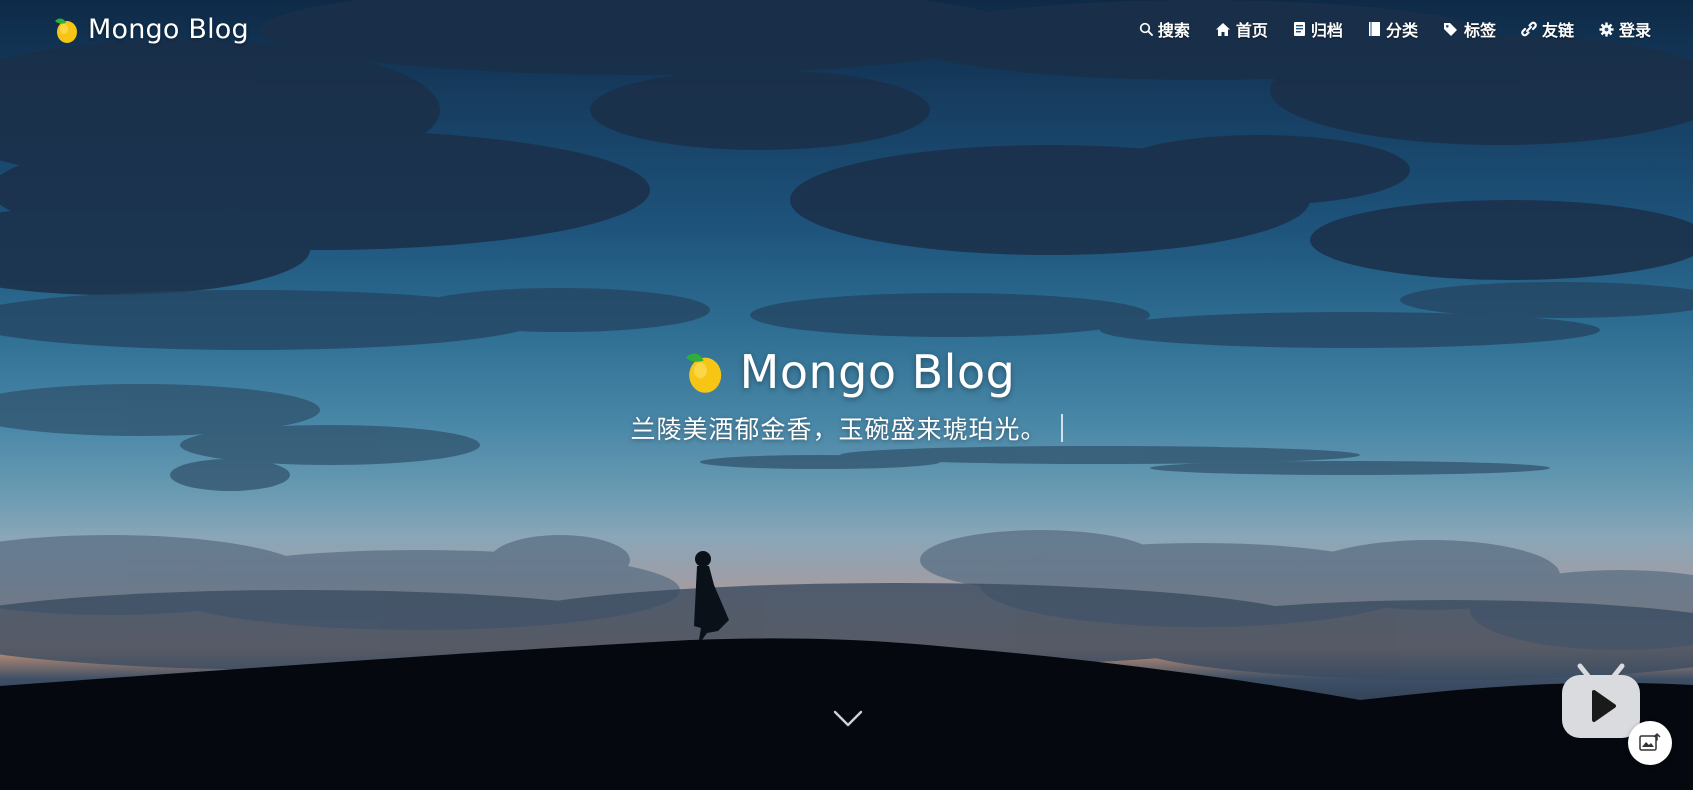 This screenshot has height=790, width=1693. I want to click on archive-icon, so click(1299, 29).